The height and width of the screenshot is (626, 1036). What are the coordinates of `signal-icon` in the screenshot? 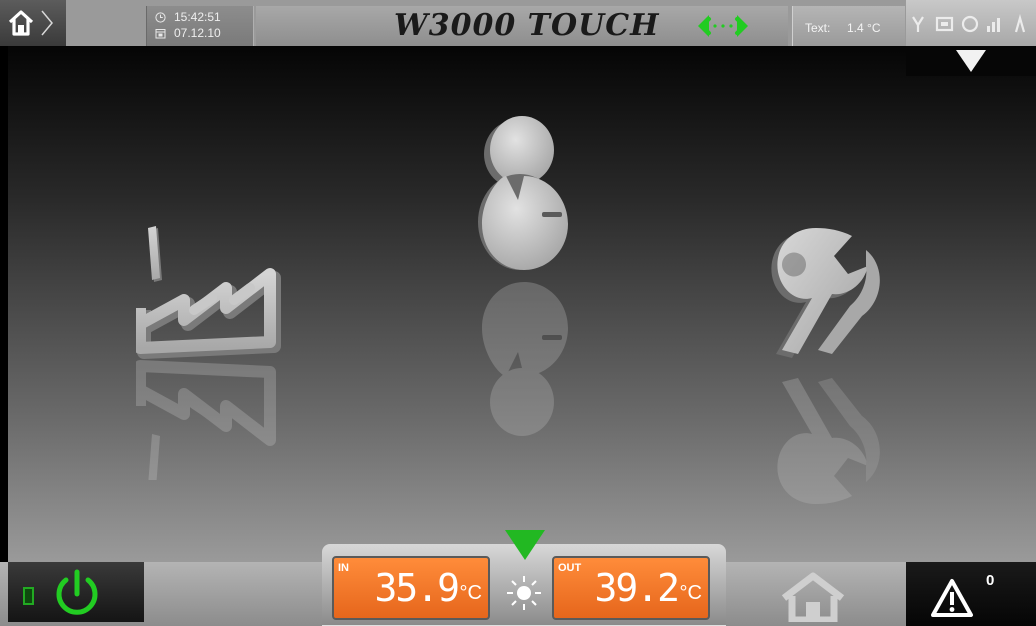 It's located at (918, 24).